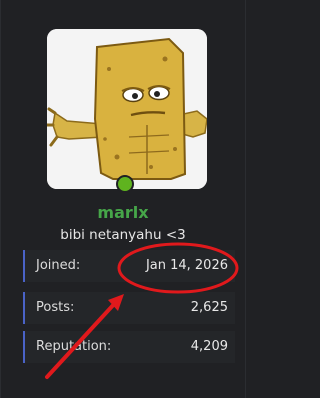 The height and width of the screenshot is (398, 320). Describe the element at coordinates (123, 212) in the screenshot. I see `username: marlx` at that location.